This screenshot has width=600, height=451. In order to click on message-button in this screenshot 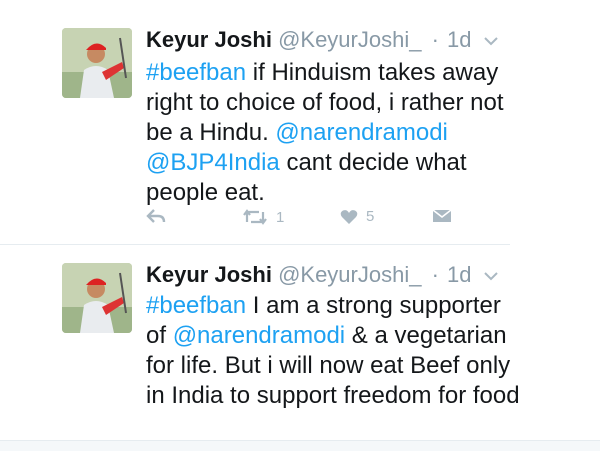, I will do `click(442, 216)`.